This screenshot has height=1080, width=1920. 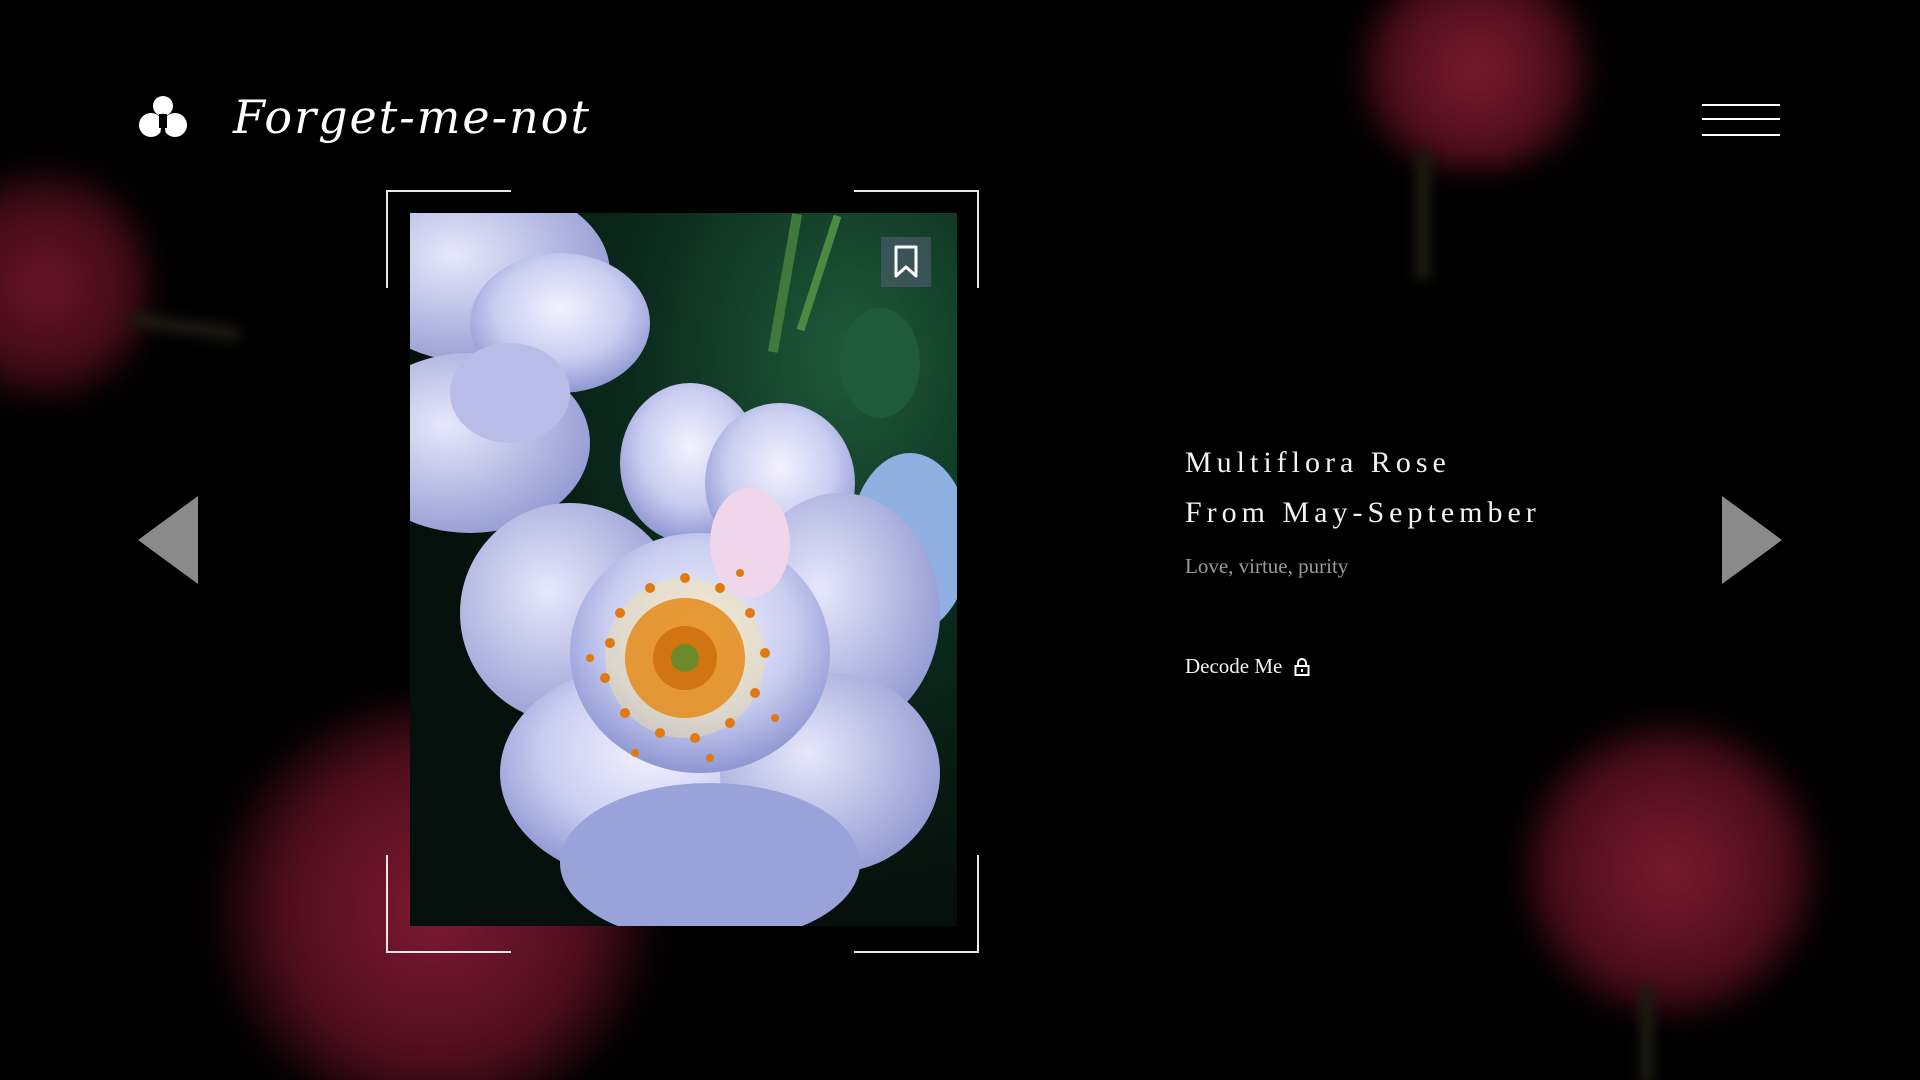 I want to click on brand: Forget-me-not, so click(x=364, y=117).